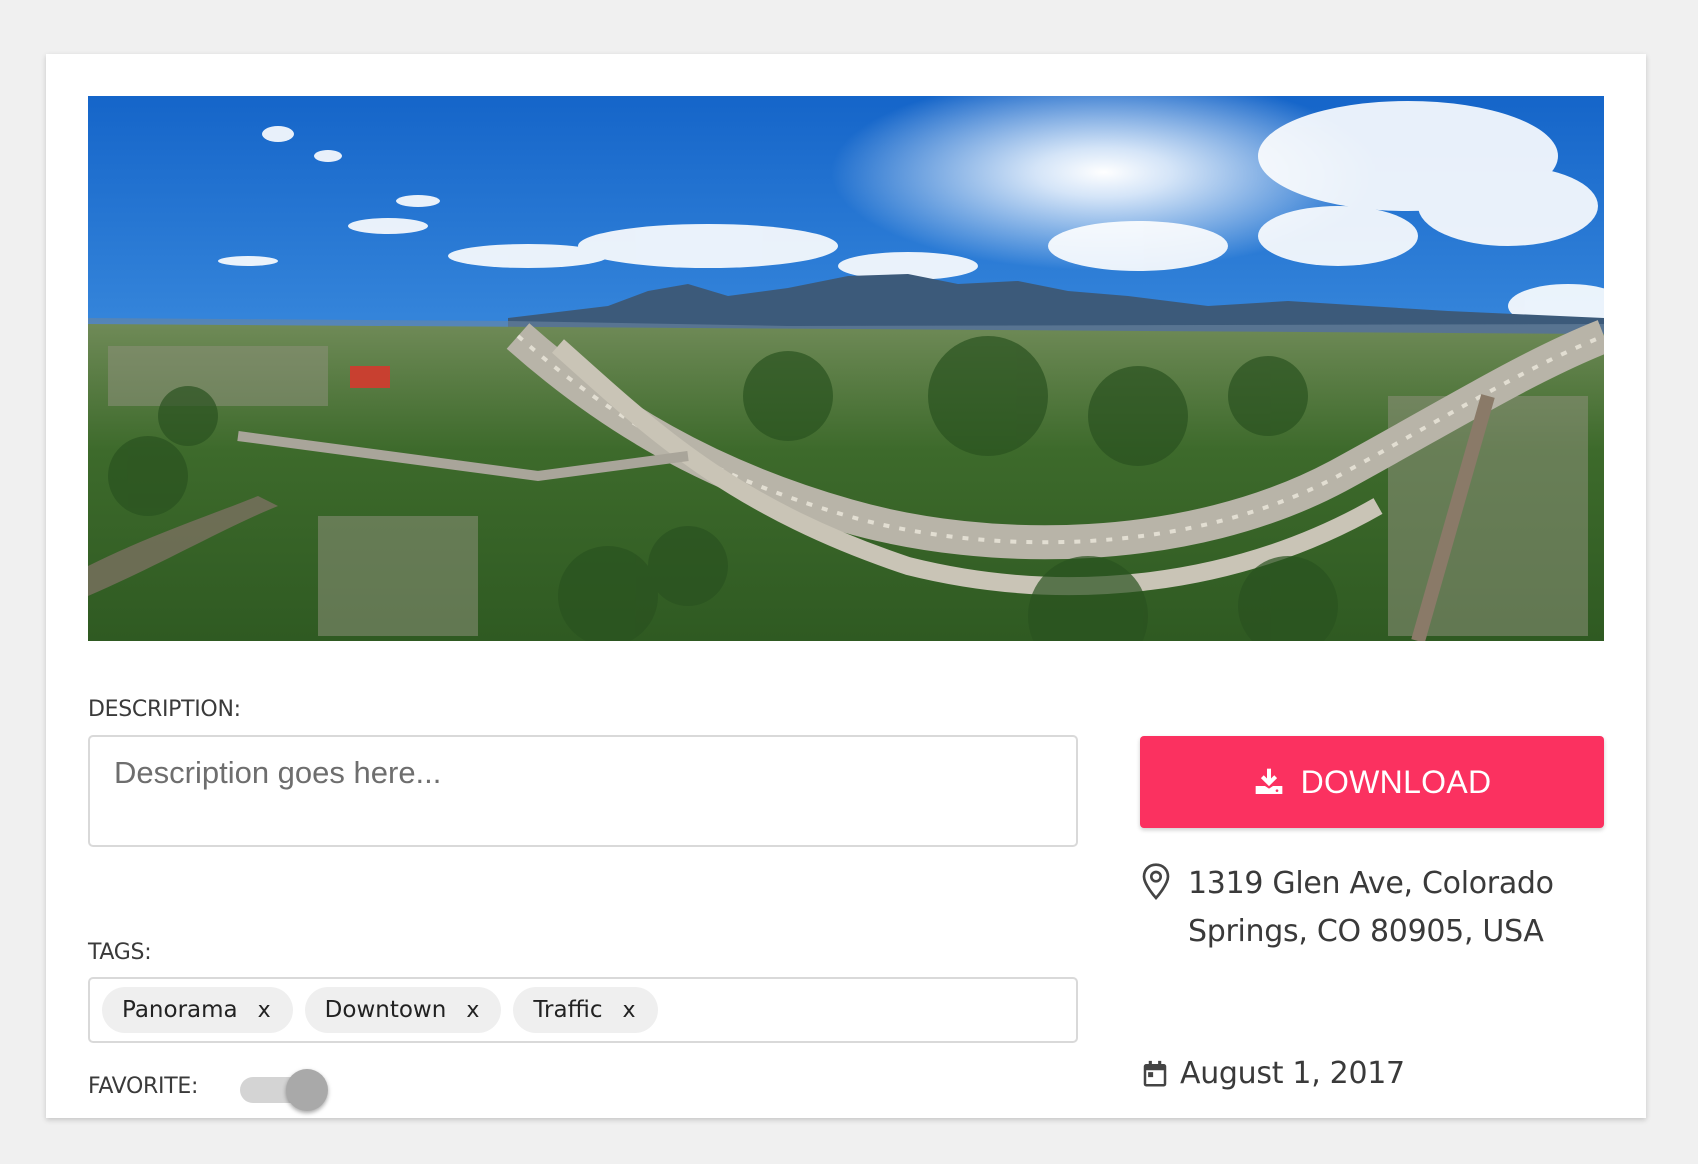  Describe the element at coordinates (1292, 1073) in the screenshot. I see `photo-date: August 1, 2017` at that location.